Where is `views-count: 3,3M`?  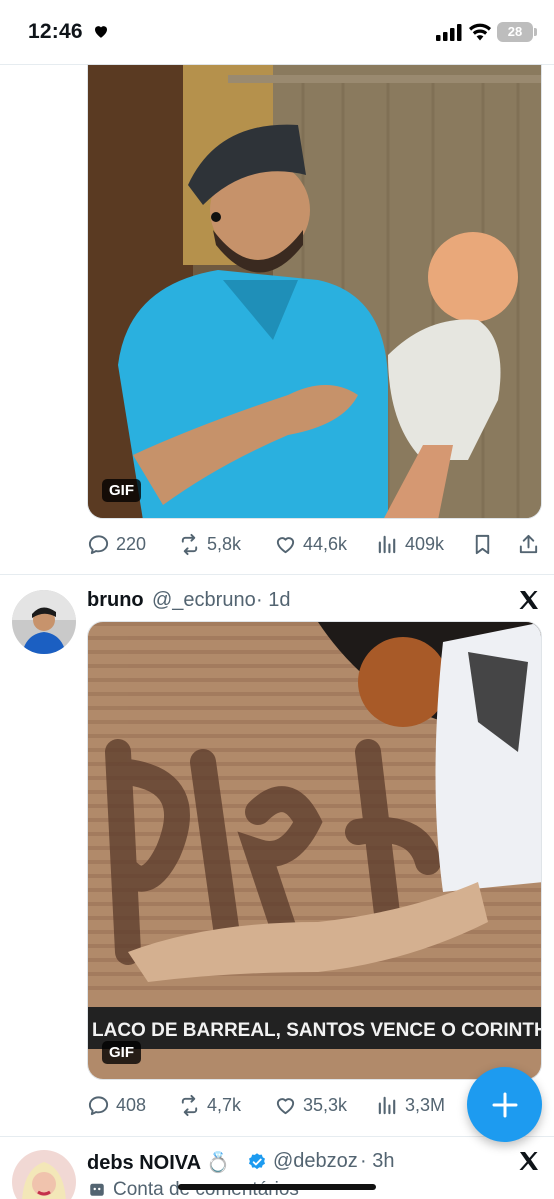 views-count: 3,3M is located at coordinates (425, 1104).